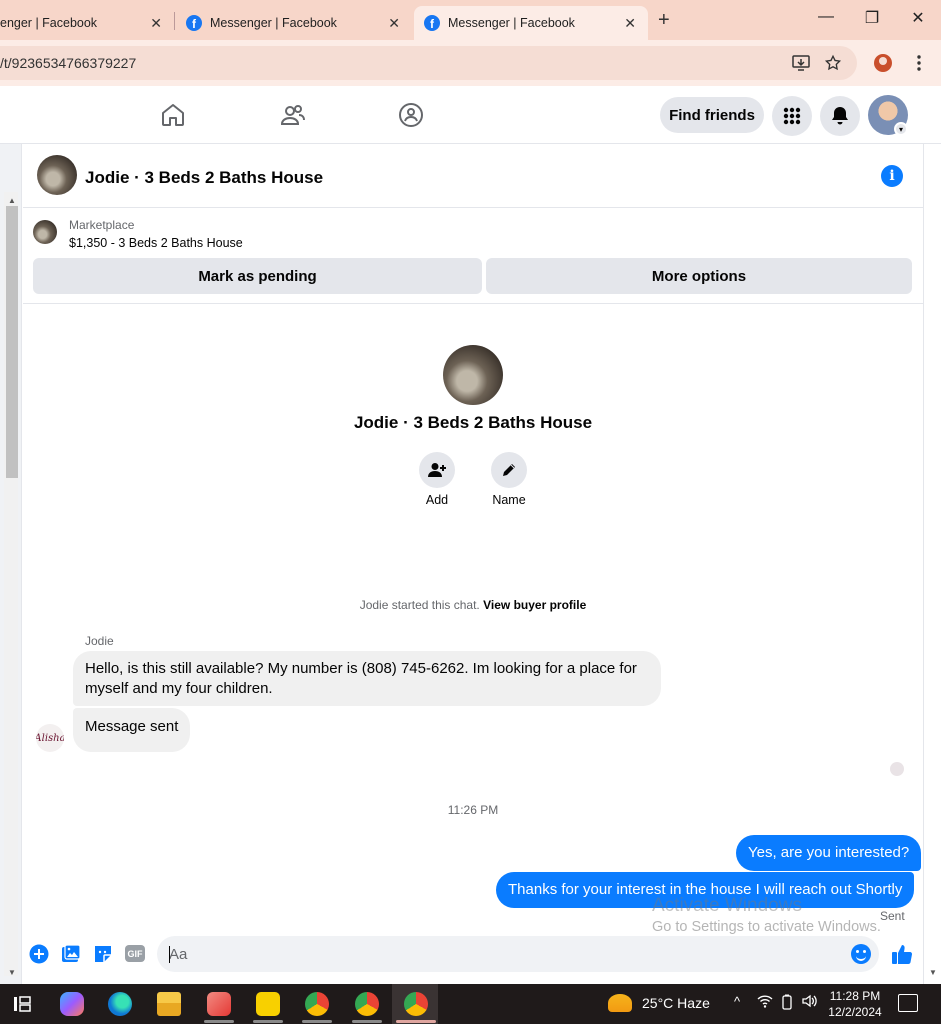 The height and width of the screenshot is (1024, 941). Describe the element at coordinates (534, 605) in the screenshot. I see `view-buyer-profile-link: View buyer profile` at that location.